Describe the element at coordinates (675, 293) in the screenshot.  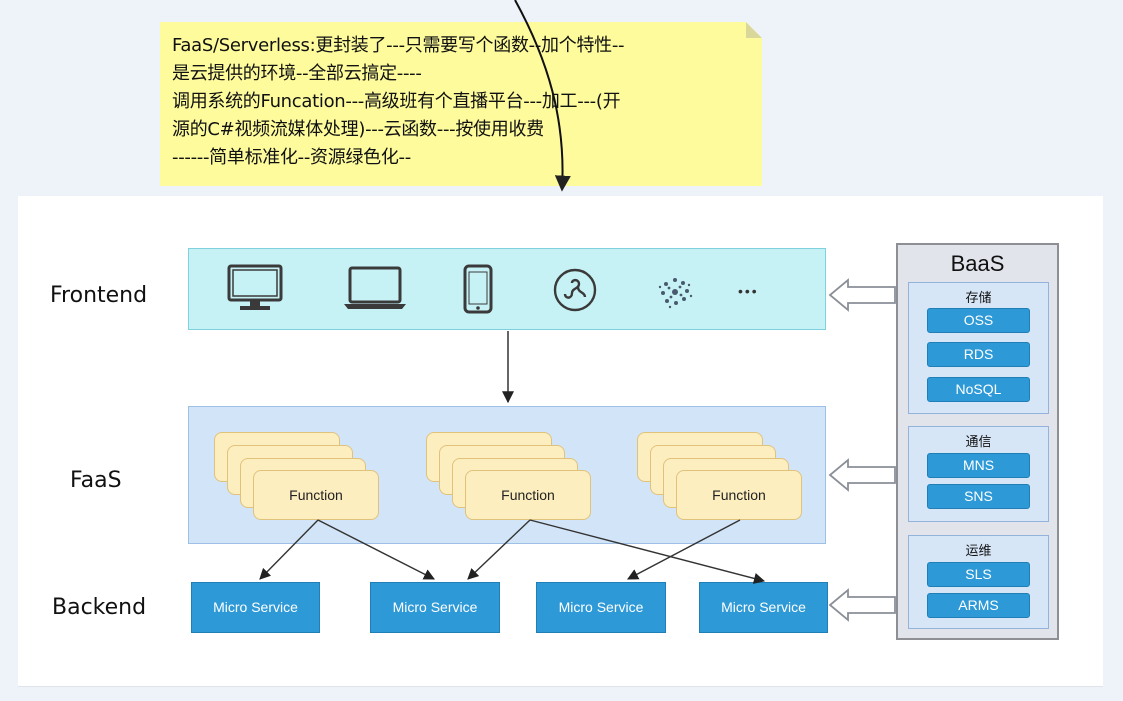
I see `sparkle-logo-icon` at that location.